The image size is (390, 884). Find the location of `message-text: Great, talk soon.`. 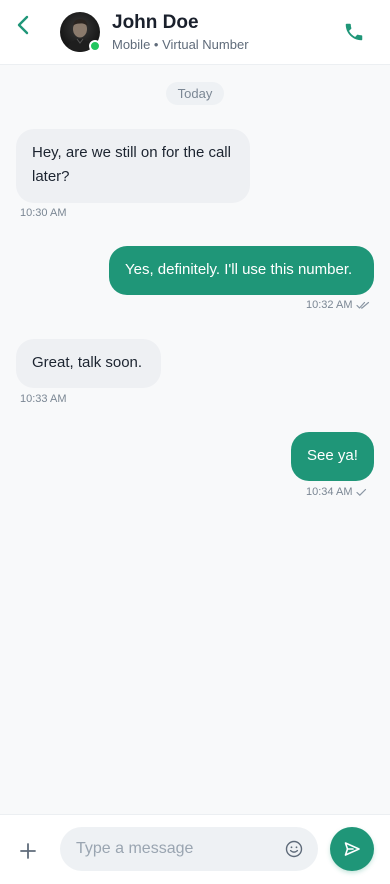

message-text: Great, talk soon. is located at coordinates (87, 362).